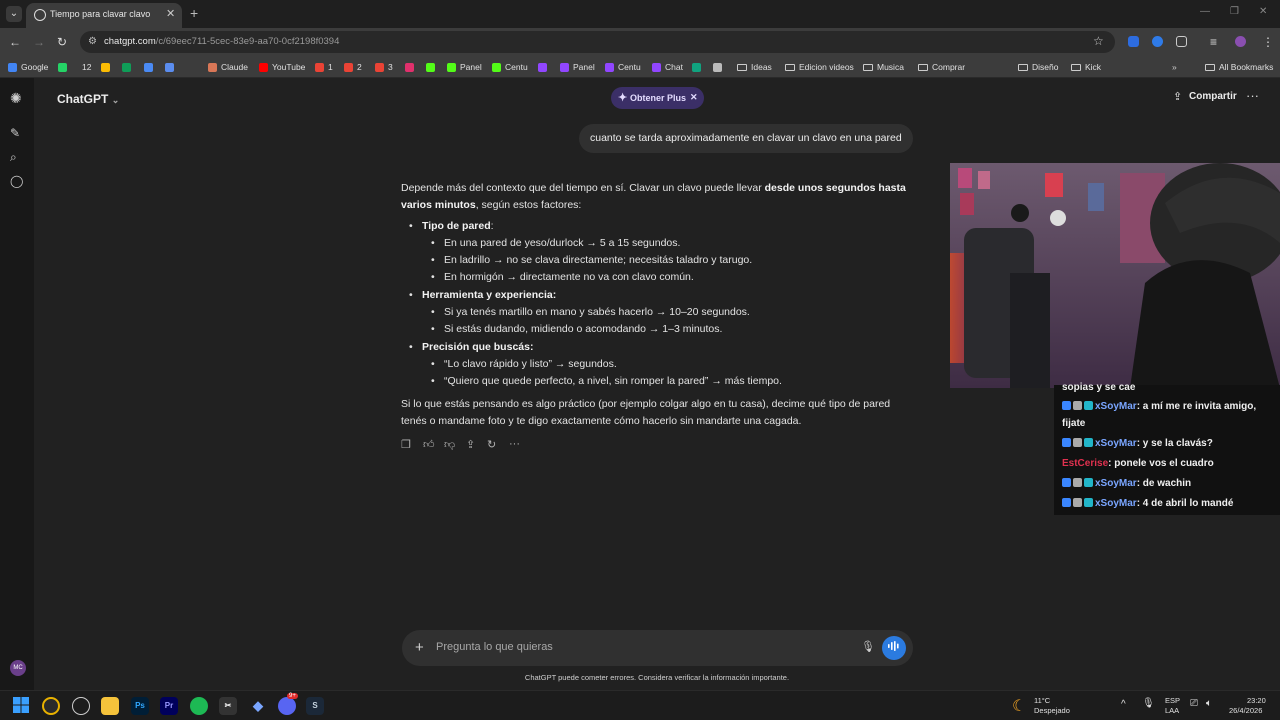  What do you see at coordinates (88, 99) in the screenshot?
I see `model-selector: ChatGPT ⌄` at bounding box center [88, 99].